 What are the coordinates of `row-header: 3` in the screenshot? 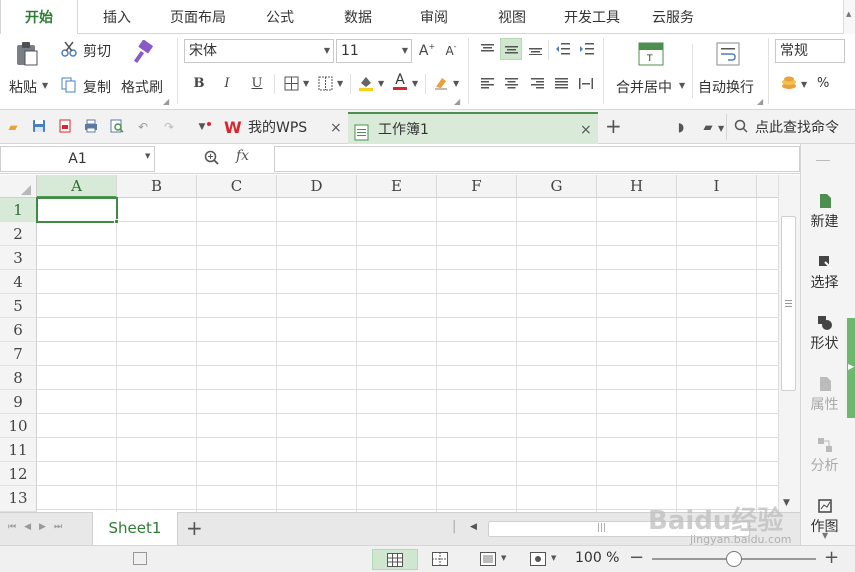 It's located at (18, 258).